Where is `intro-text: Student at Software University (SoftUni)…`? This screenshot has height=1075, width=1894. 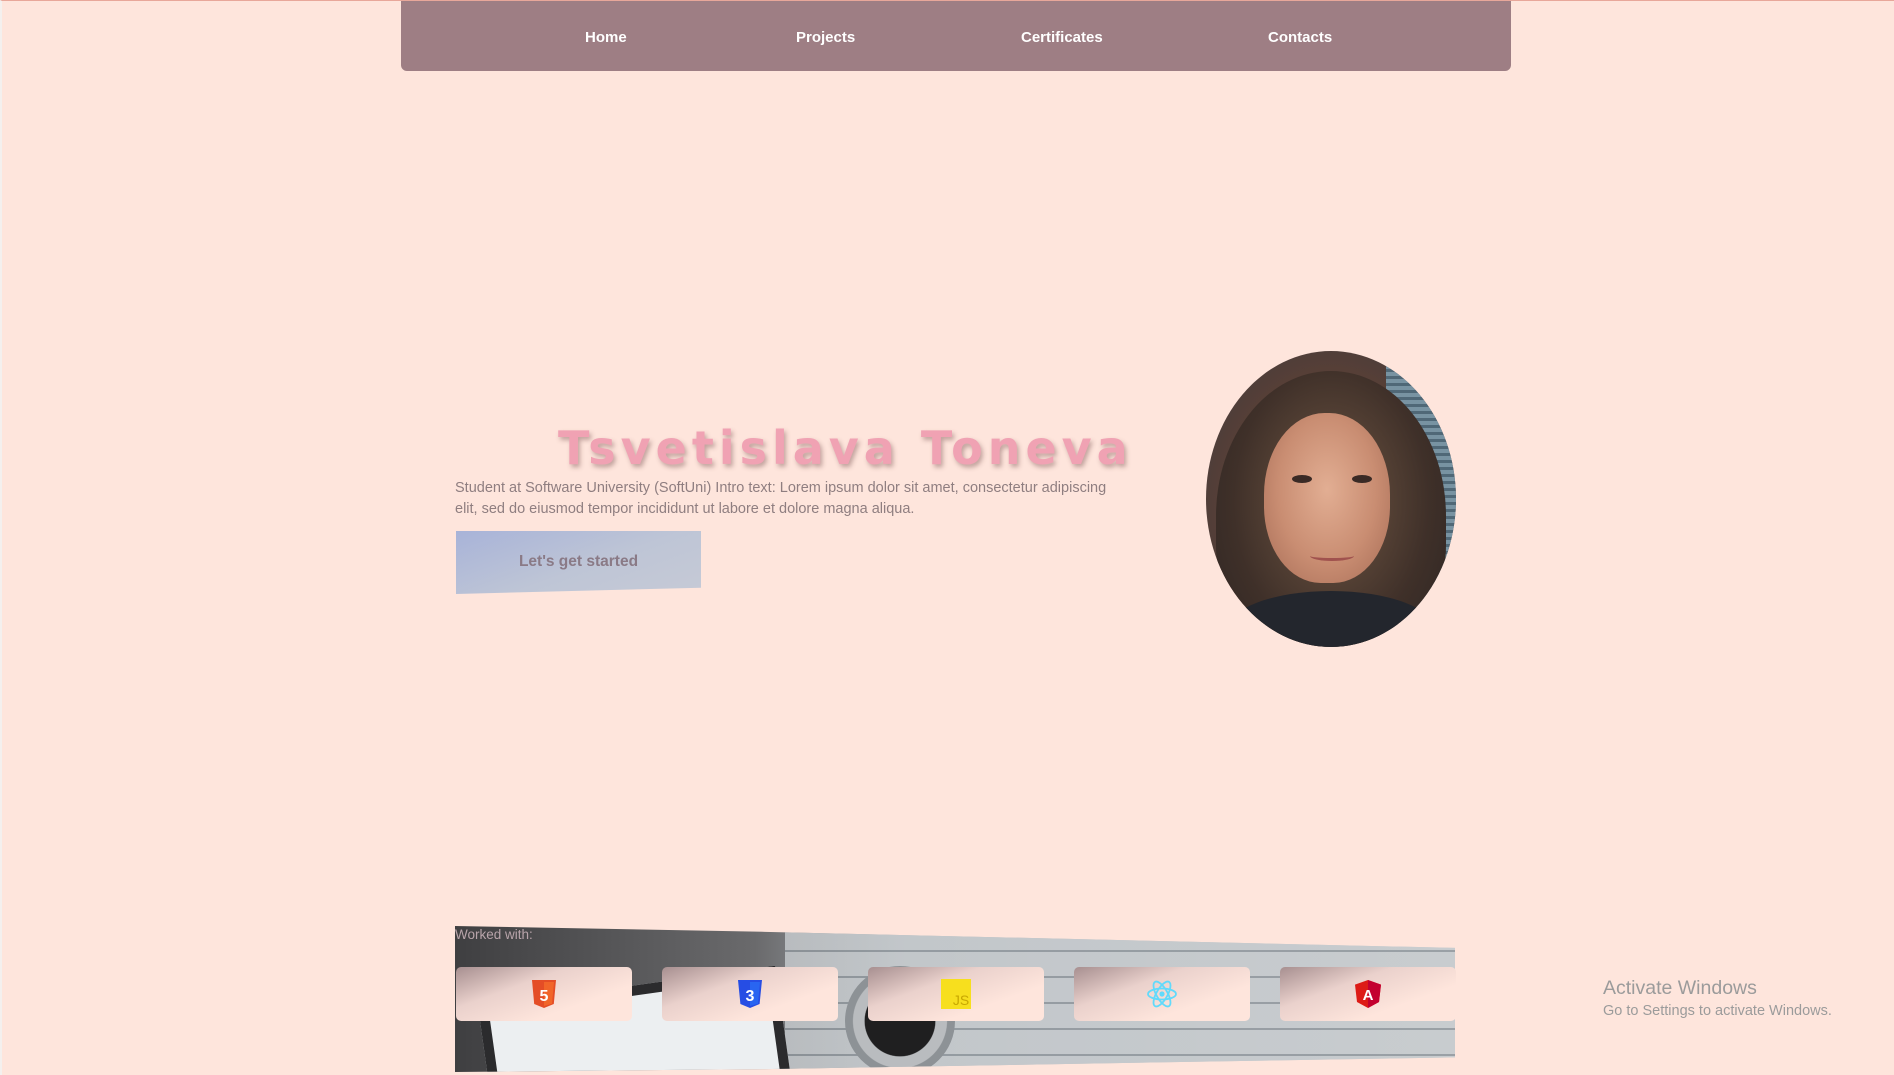
intro-text: Student at Software University (SoftUni)… is located at coordinates (781, 498).